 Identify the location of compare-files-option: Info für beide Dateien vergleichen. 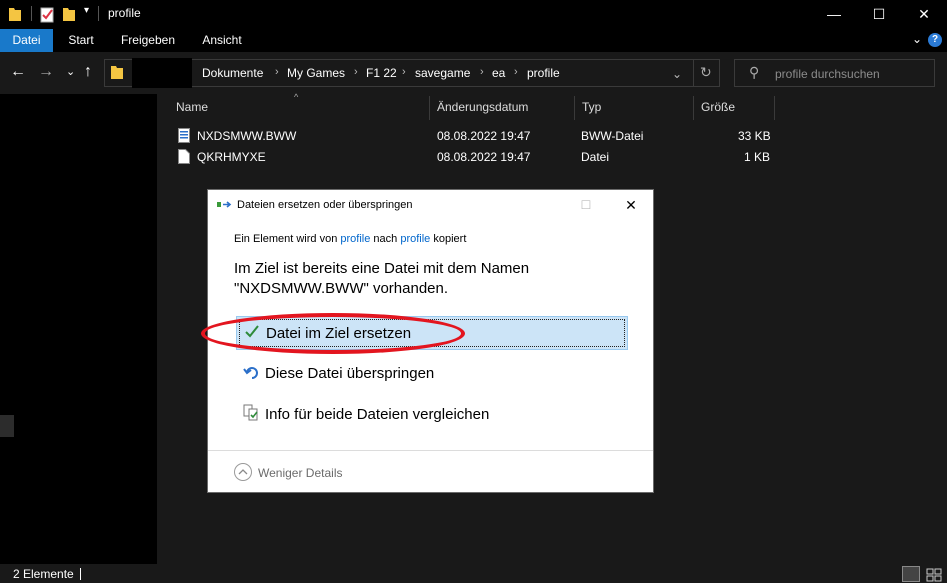
(432, 415).